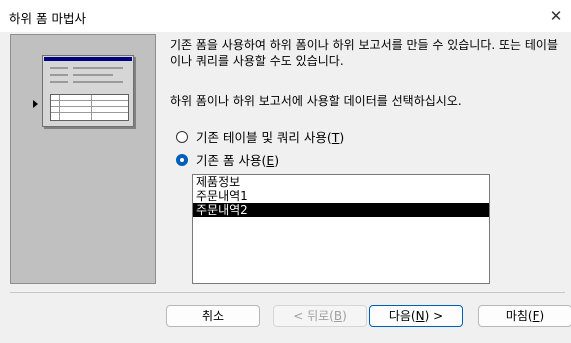 This screenshot has width=571, height=343. Describe the element at coordinates (556, 16) in the screenshot. I see `close-icon: ✕` at that location.